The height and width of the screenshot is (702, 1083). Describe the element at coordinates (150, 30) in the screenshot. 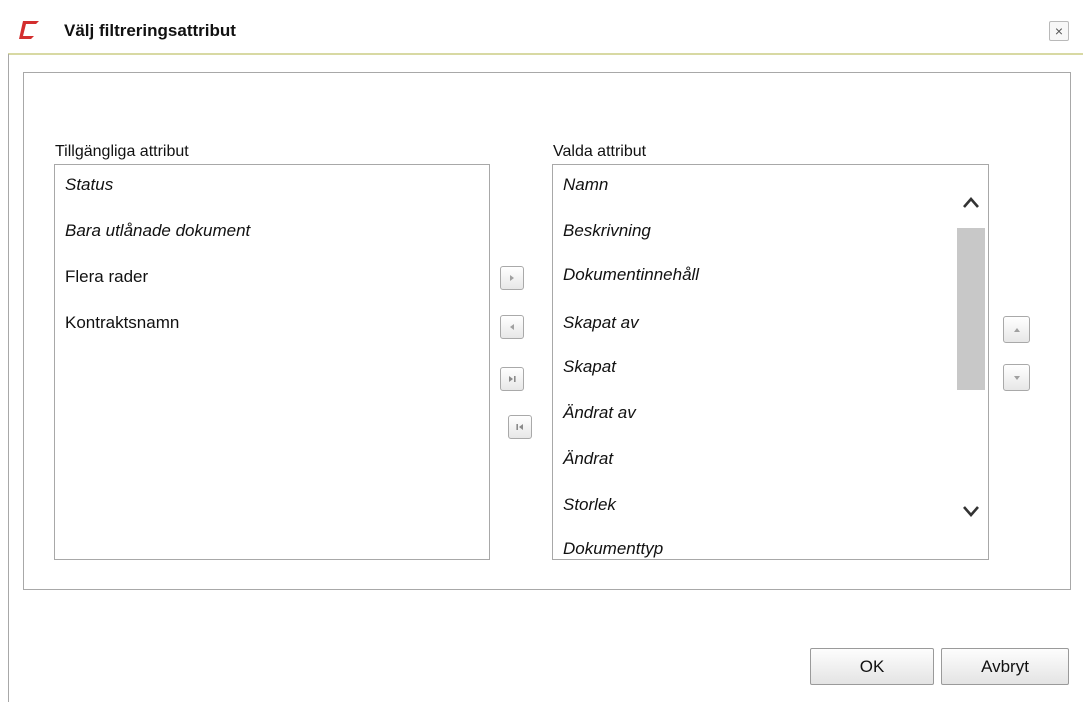

I see `dialog-title: Välj filtreringsattribut` at that location.